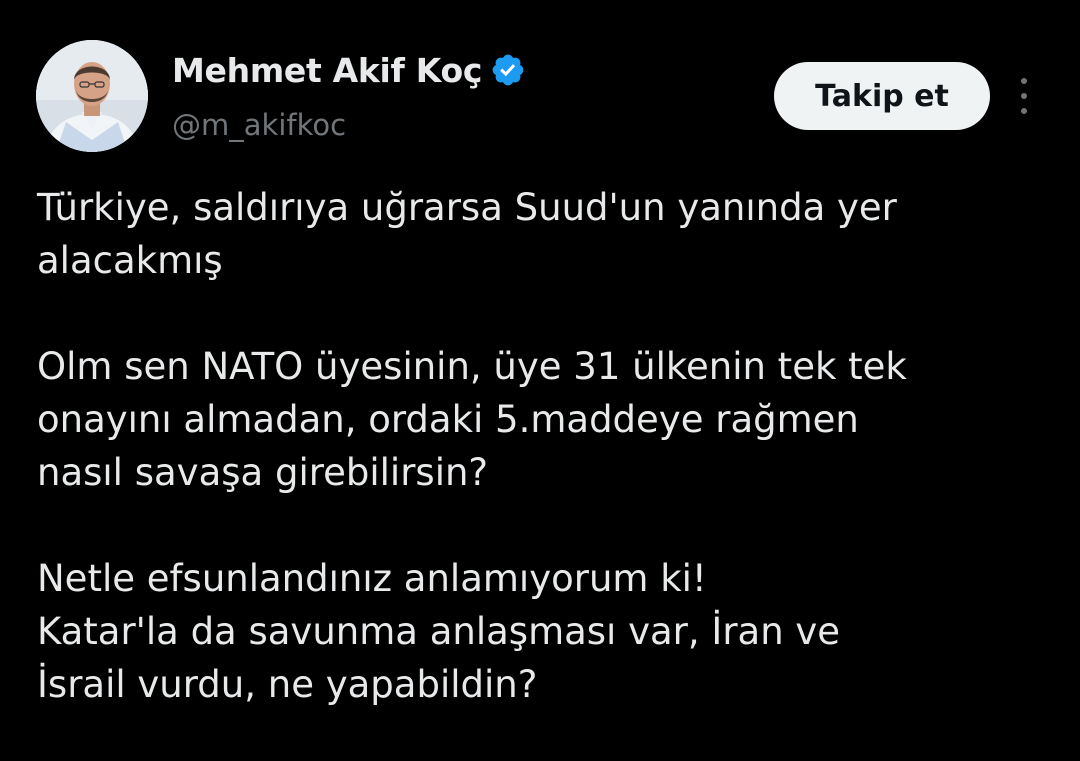  Describe the element at coordinates (130, 260) in the screenshot. I see `tweet-line: alacakmış` at that location.